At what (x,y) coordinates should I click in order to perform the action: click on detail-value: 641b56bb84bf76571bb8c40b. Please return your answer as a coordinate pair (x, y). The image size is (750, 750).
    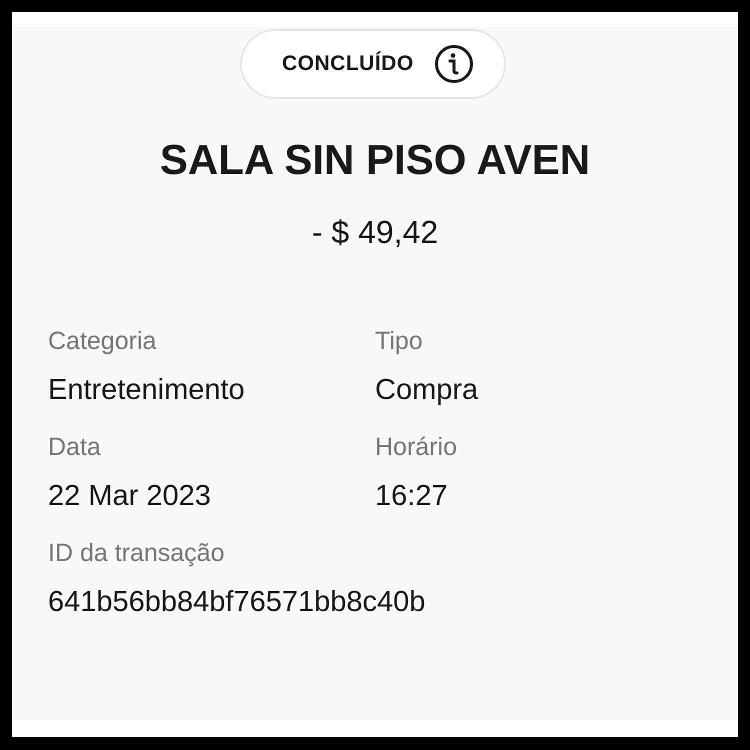
    Looking at the image, I should click on (237, 602).